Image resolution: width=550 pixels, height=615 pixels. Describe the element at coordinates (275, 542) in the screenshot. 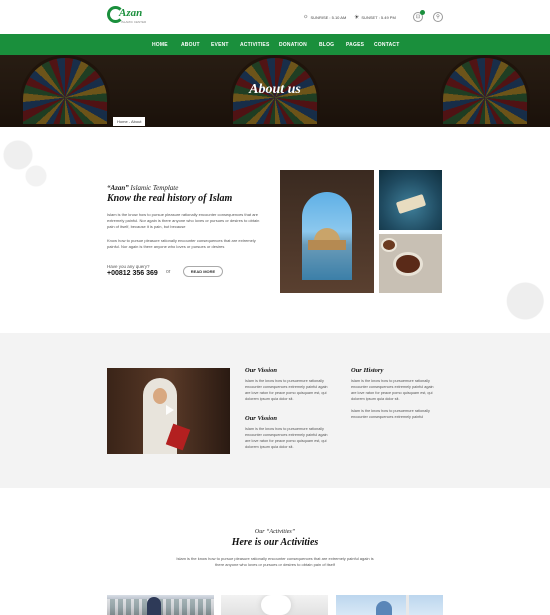

I see `activities-title: Here is our Activities` at that location.